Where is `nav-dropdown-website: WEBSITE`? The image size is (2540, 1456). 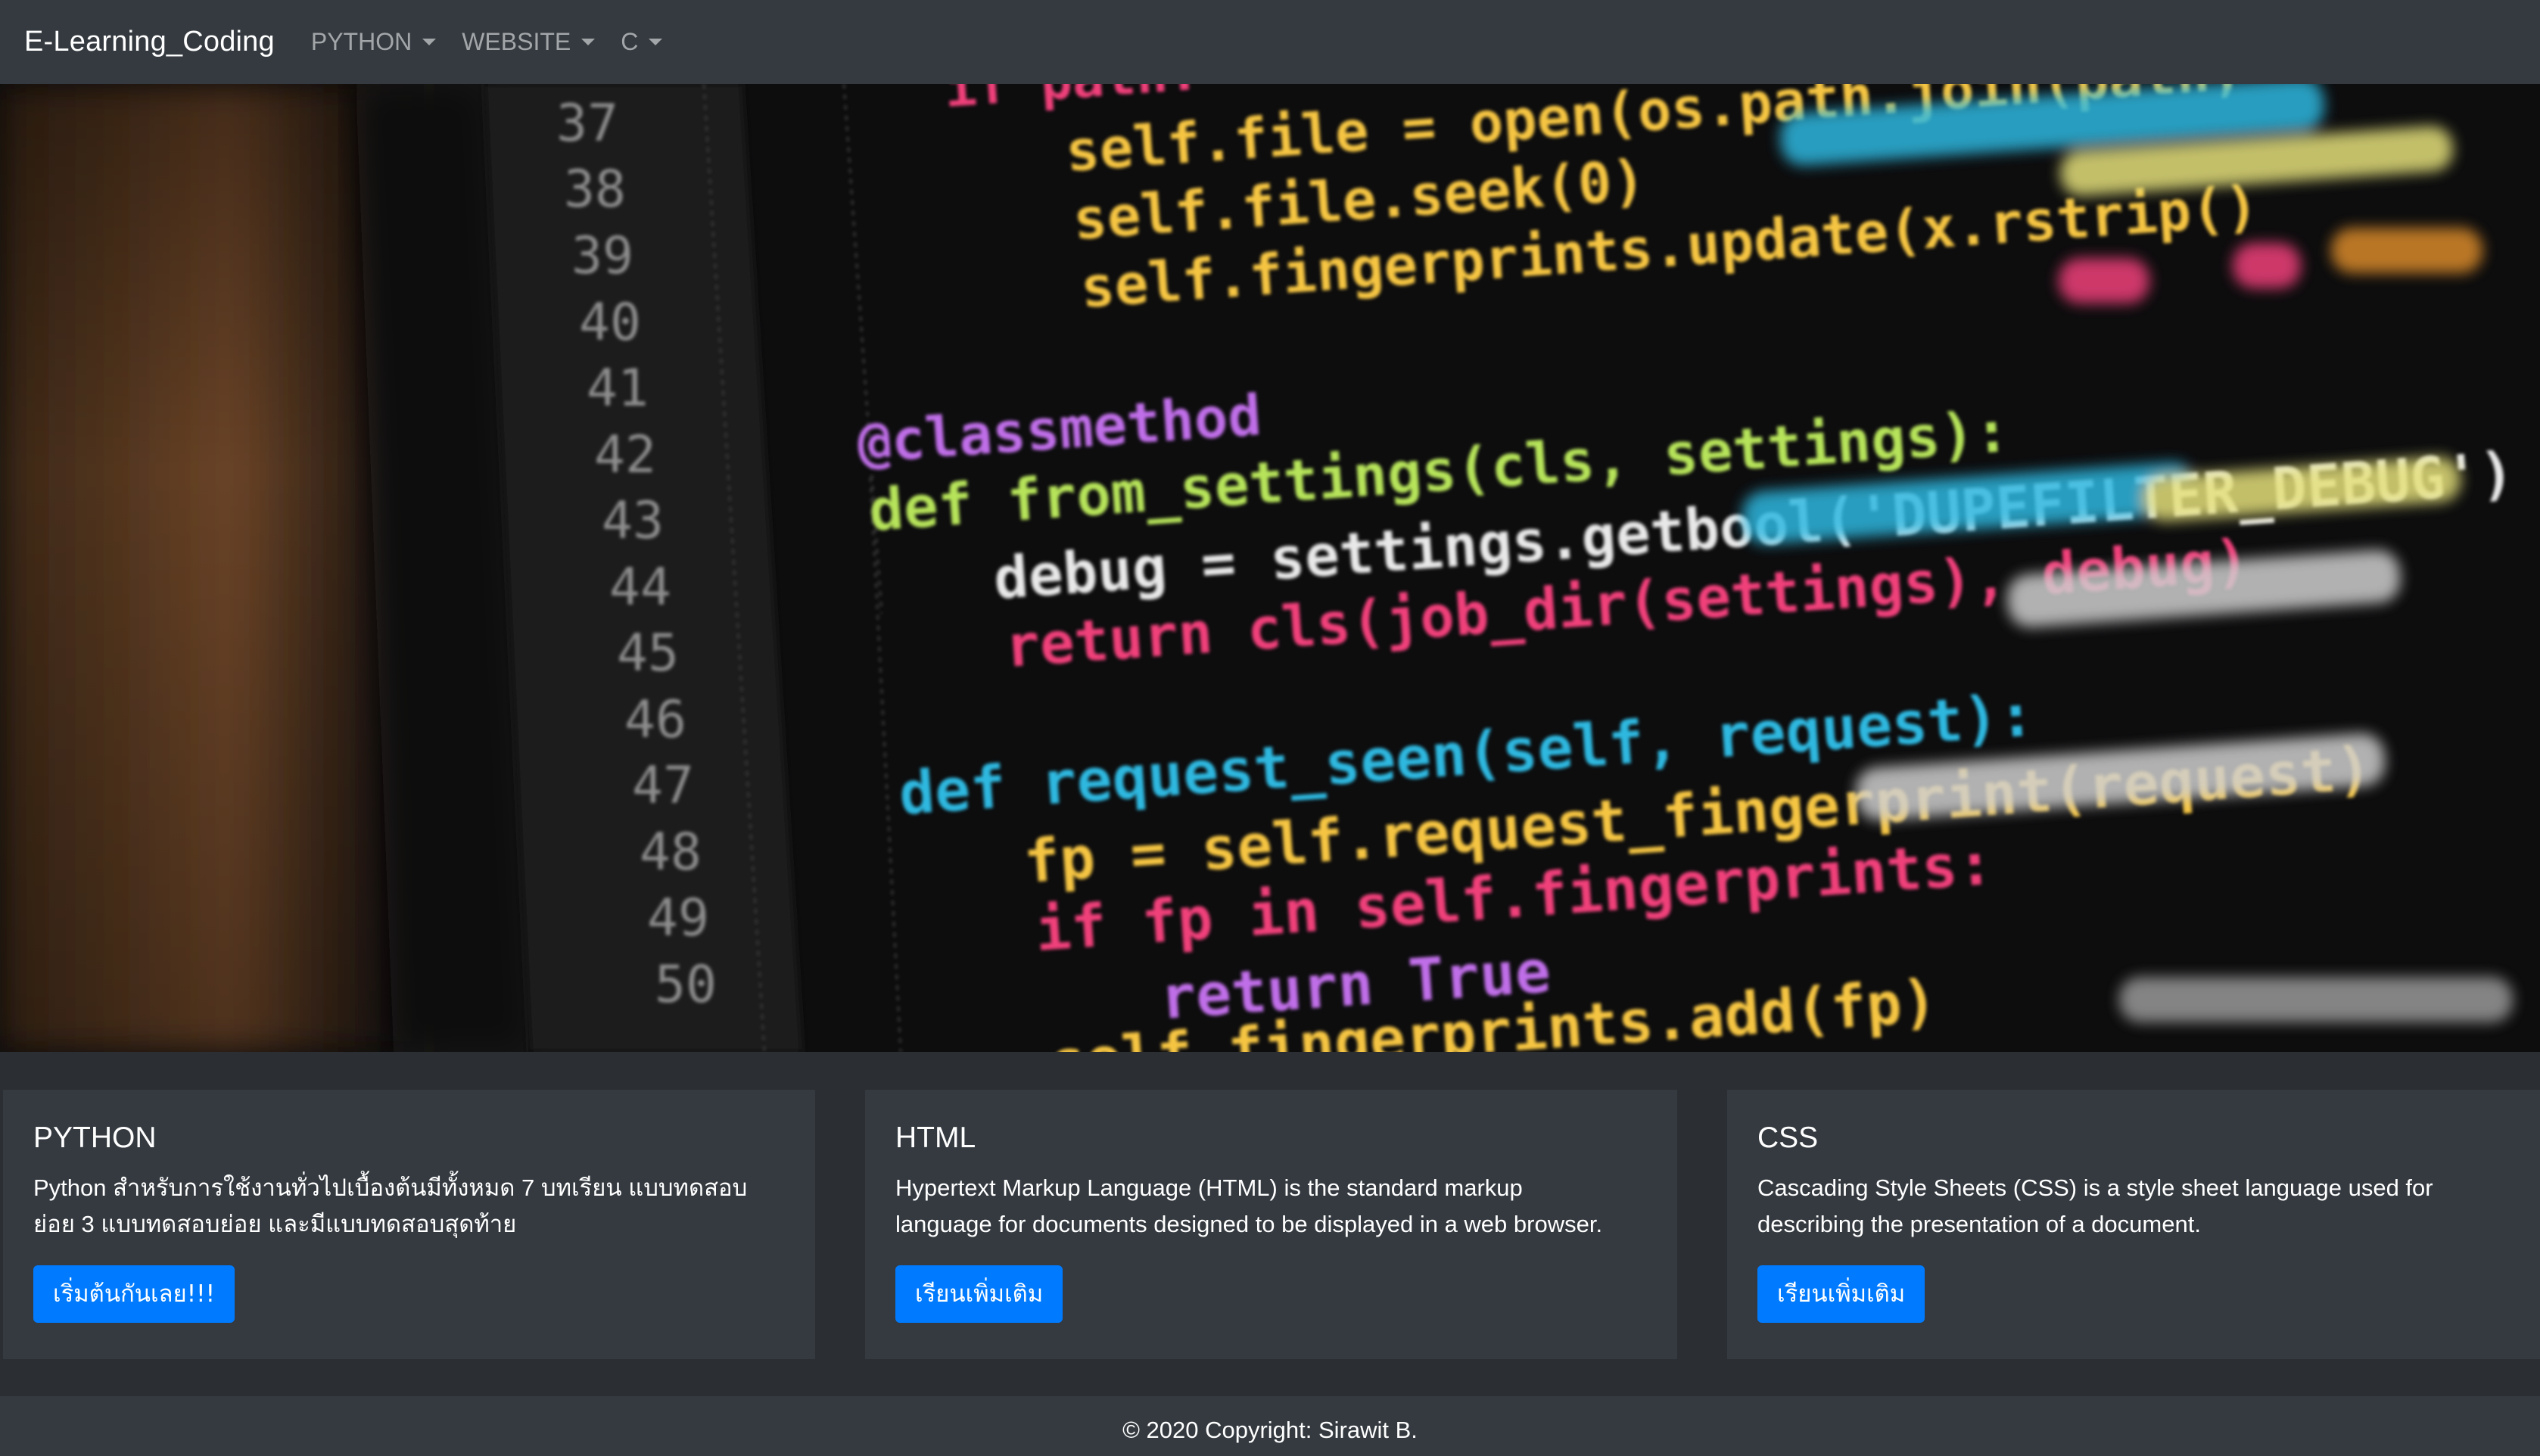
nav-dropdown-website: WEBSITE is located at coordinates (529, 42).